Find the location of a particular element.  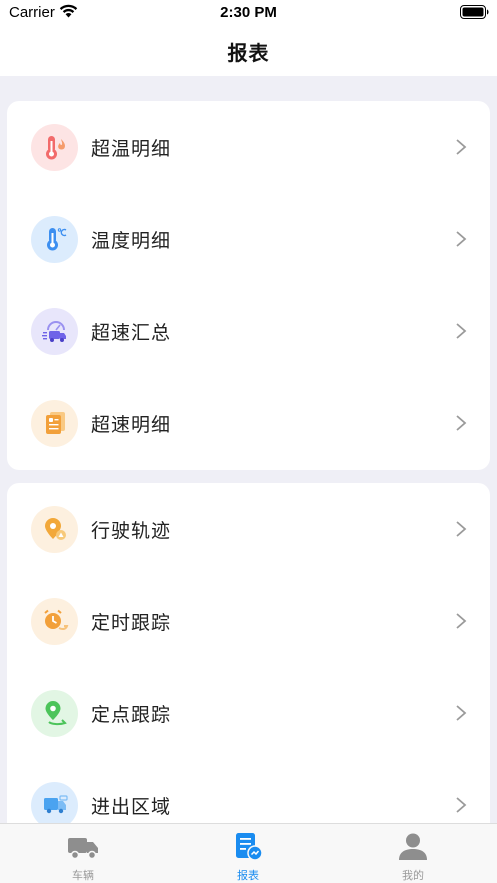

tab-label: 我的 is located at coordinates (413, 875).